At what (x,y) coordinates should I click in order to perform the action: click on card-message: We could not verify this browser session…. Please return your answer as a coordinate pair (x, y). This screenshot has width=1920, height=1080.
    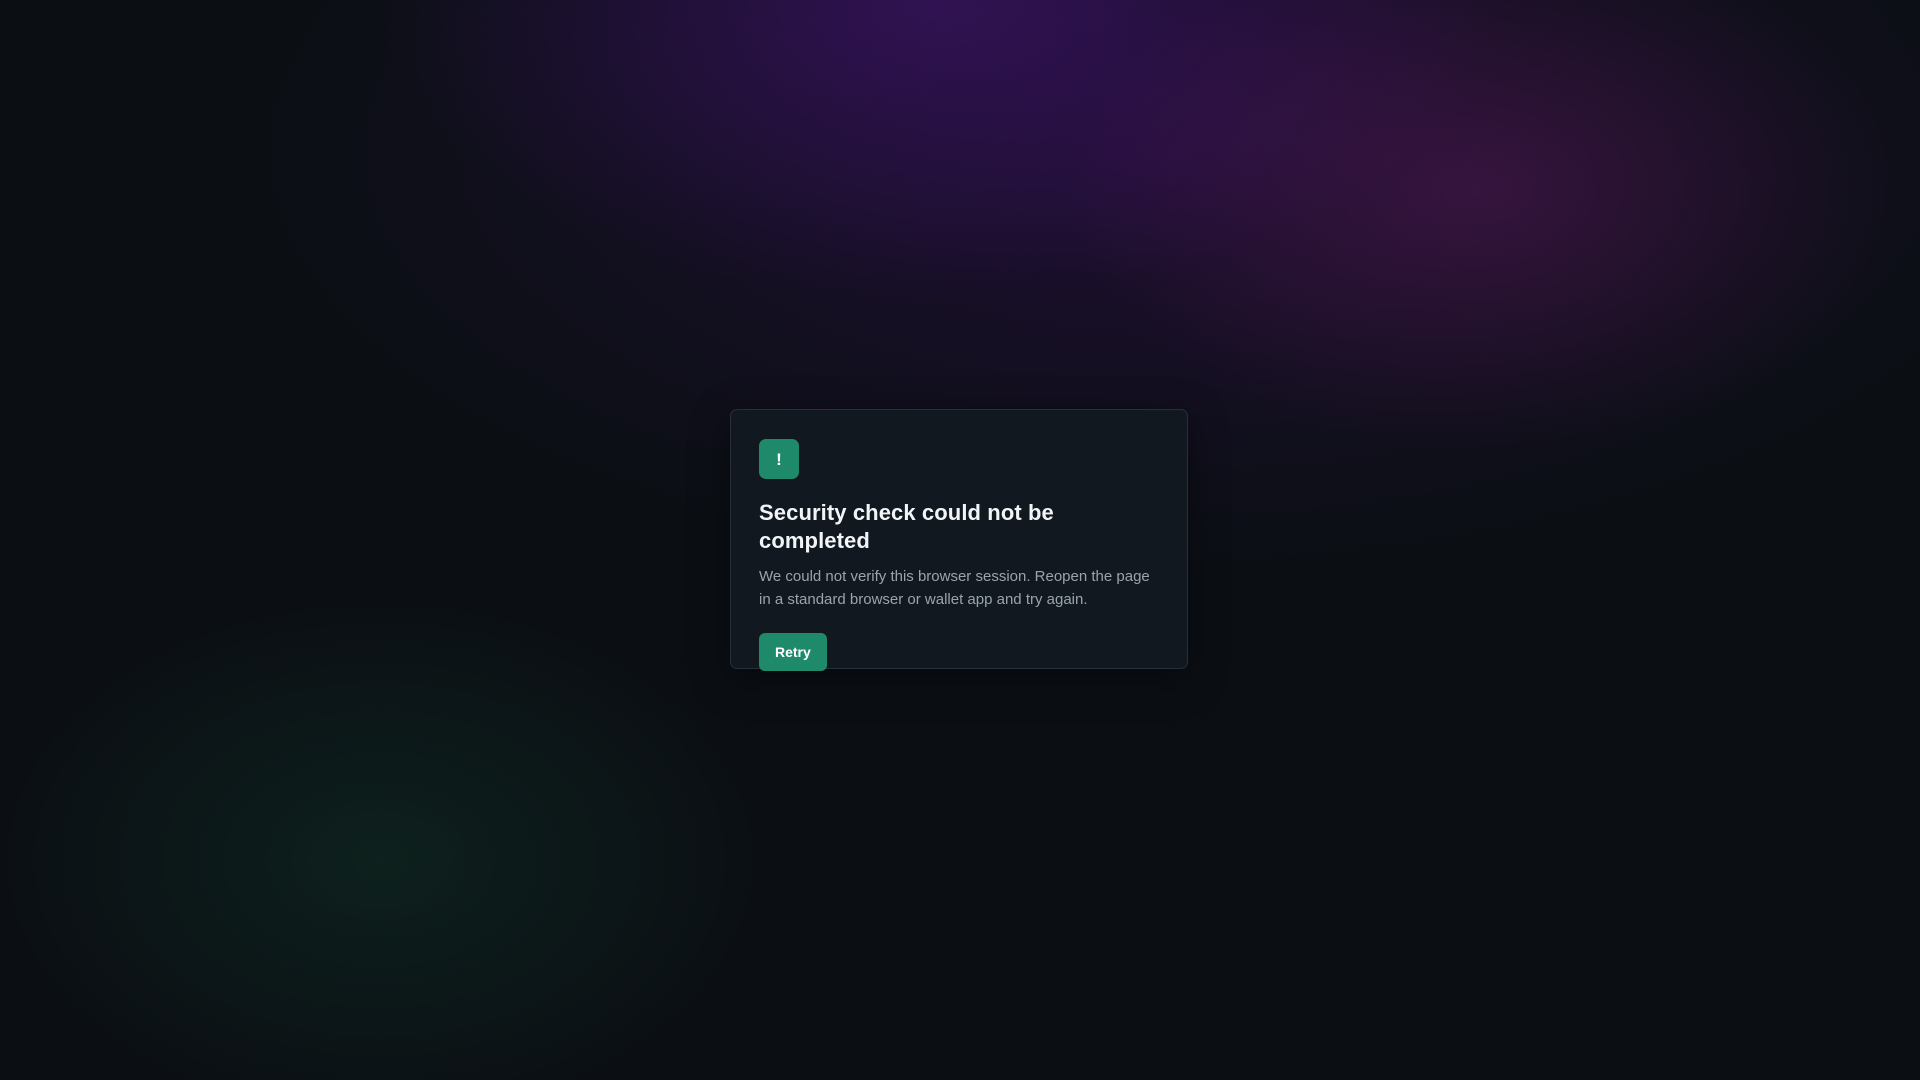
    Looking at the image, I should click on (954, 588).